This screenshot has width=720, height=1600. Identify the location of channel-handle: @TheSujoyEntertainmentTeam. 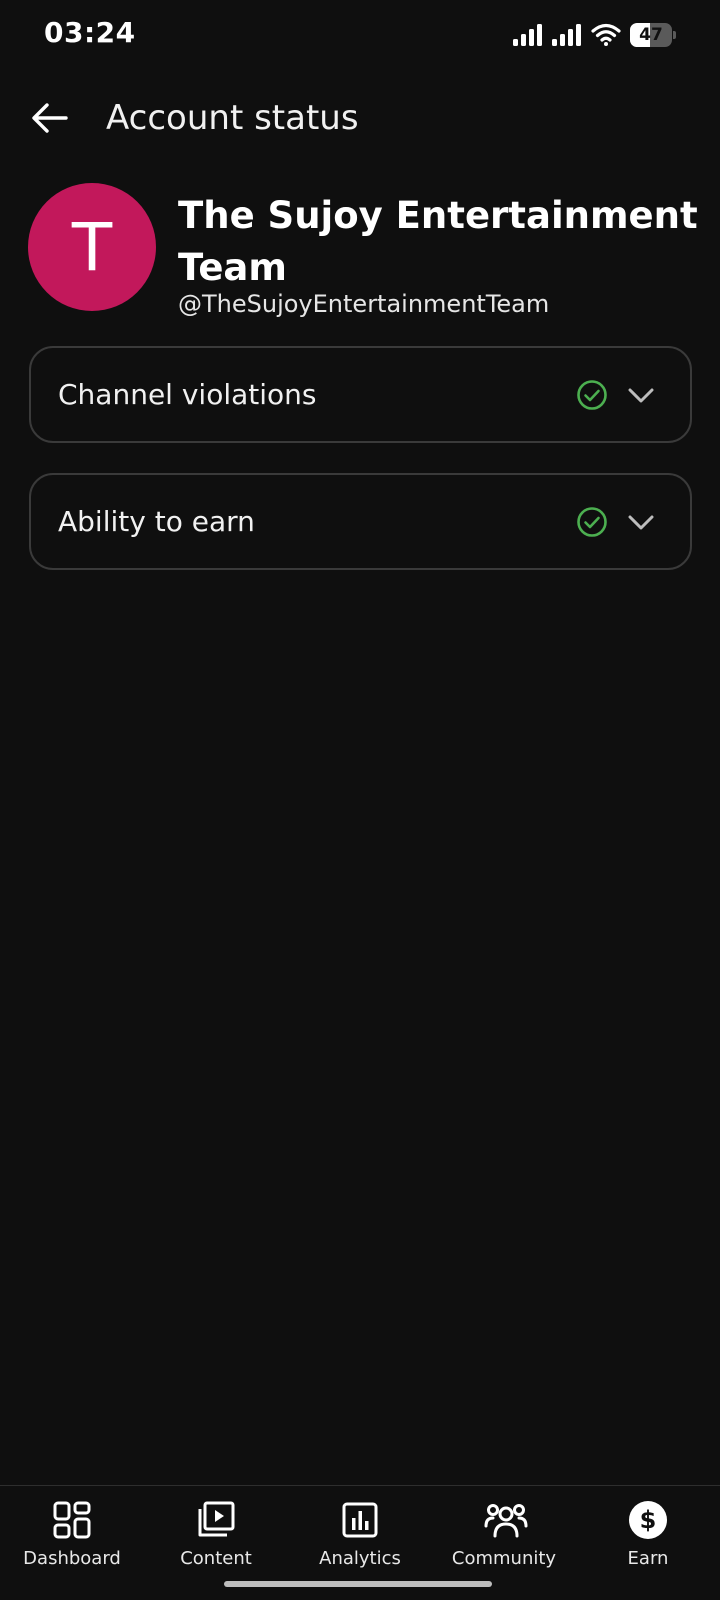
(364, 304).